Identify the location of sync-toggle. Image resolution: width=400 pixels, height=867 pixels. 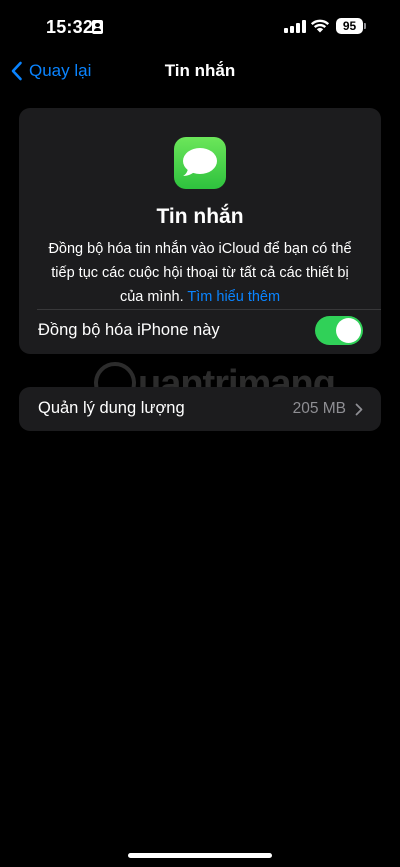
(339, 330).